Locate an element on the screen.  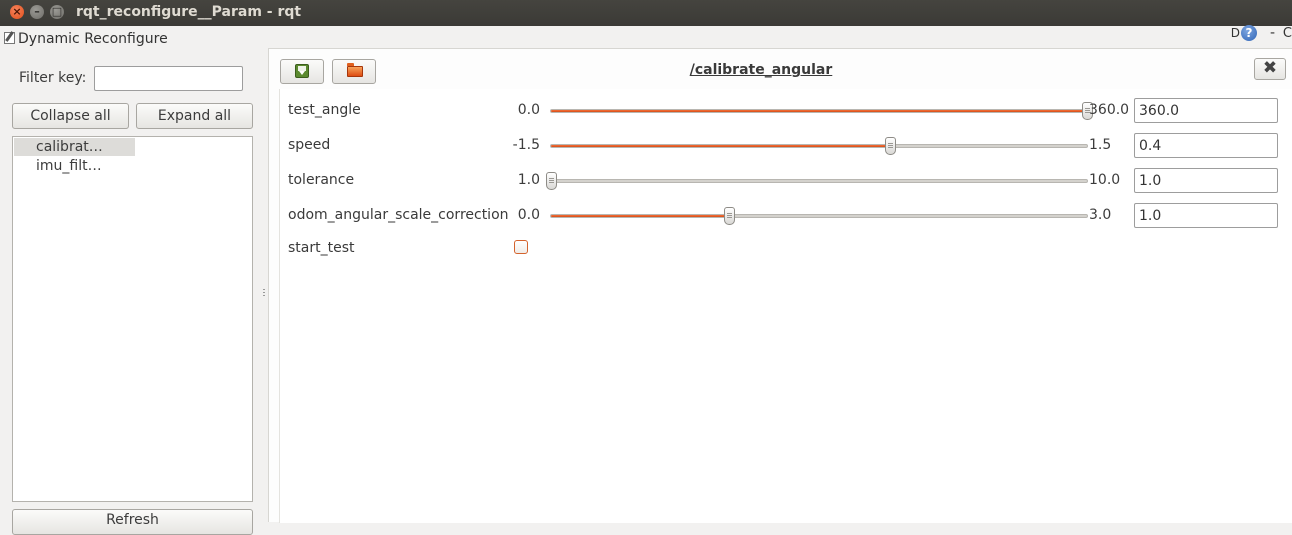
param-name: start_test is located at coordinates (321, 248).